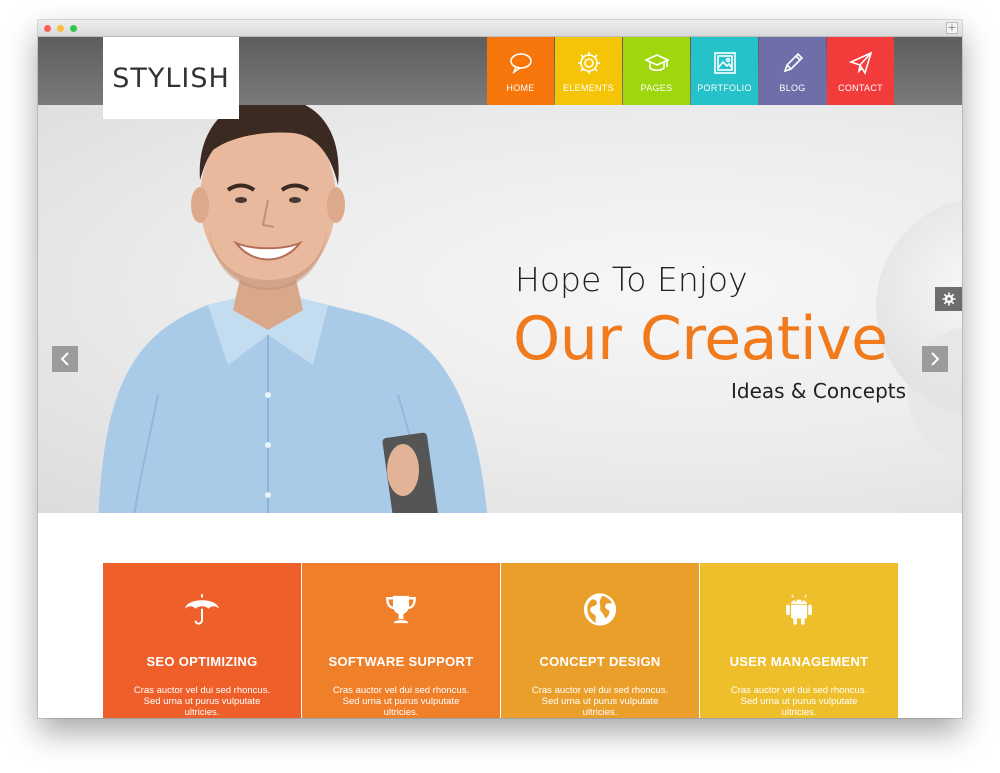  I want to click on style-switcher-button, so click(948, 299).